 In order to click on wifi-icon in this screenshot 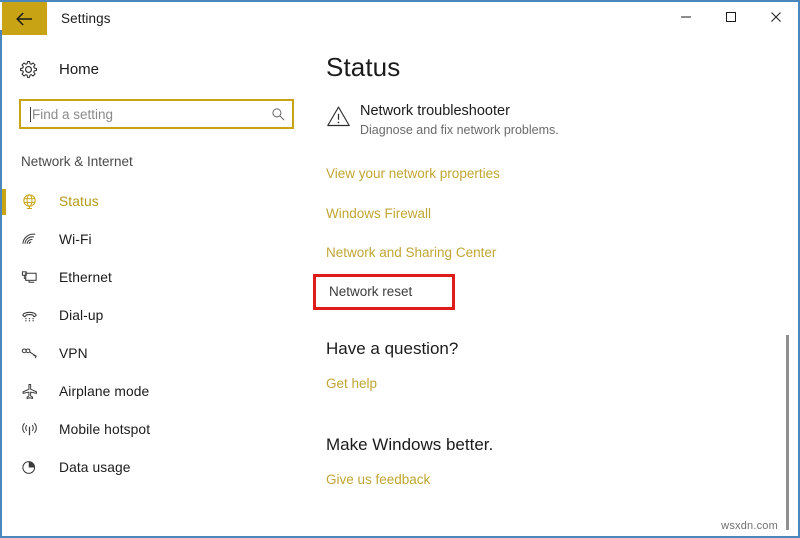, I will do `click(34, 239)`.